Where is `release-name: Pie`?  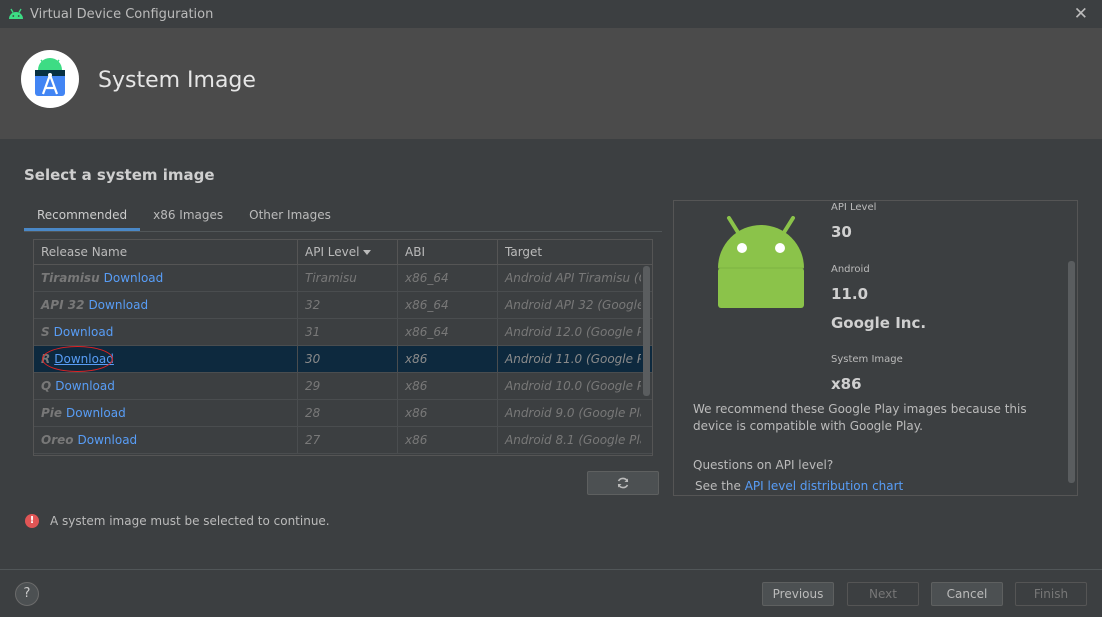 release-name: Pie is located at coordinates (52, 413).